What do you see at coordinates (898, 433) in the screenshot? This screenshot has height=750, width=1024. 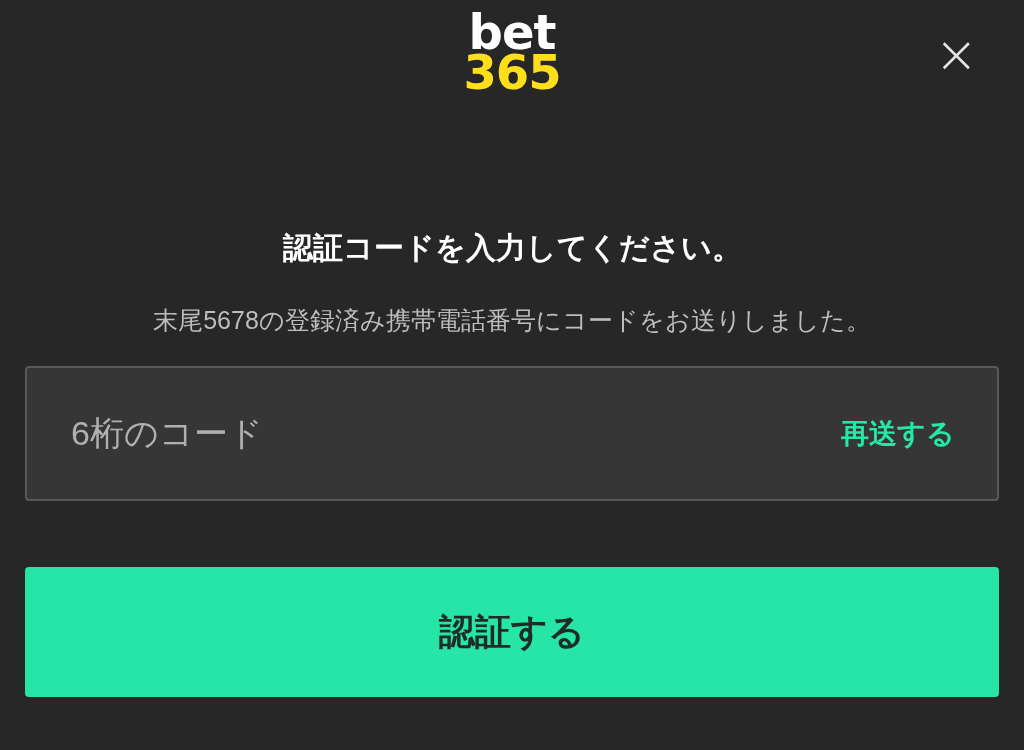 I see `resend-link: 再送する` at bounding box center [898, 433].